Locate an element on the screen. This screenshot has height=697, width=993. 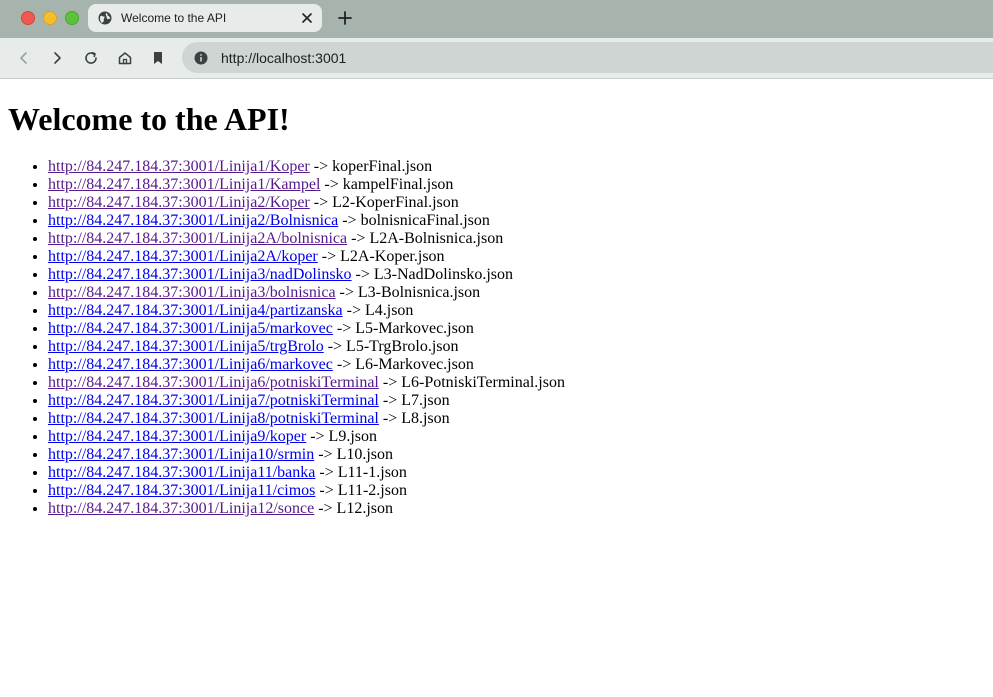
route-link: http://84.247.184.37:3001/Linija11/cimos is located at coordinates (181, 490).